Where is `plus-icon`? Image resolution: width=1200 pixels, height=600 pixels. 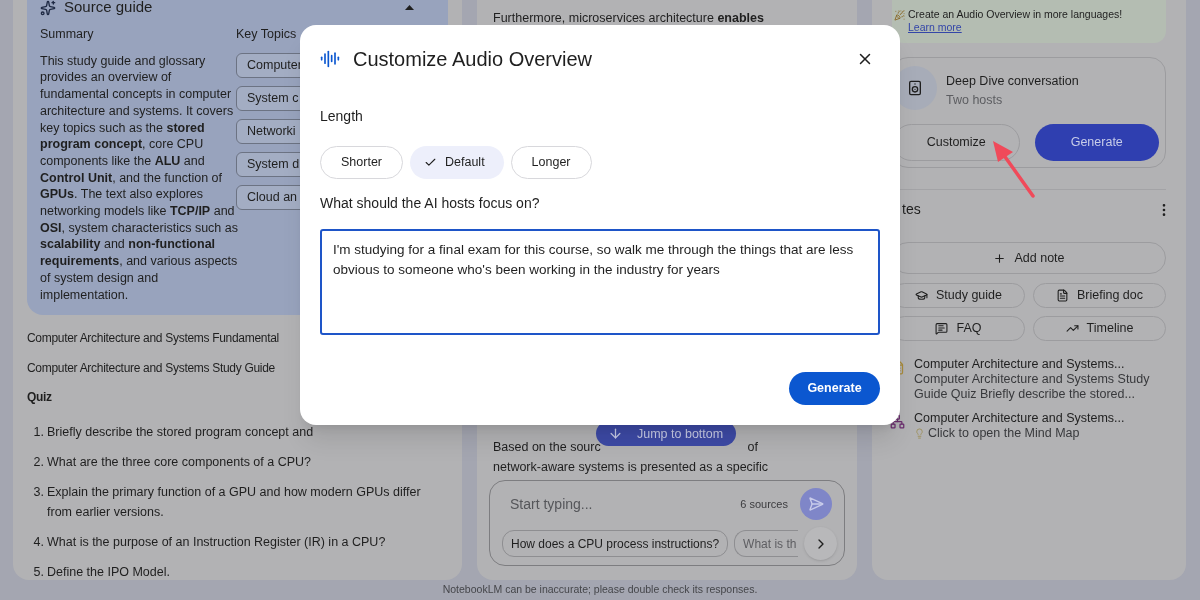
plus-icon is located at coordinates (1000, 258).